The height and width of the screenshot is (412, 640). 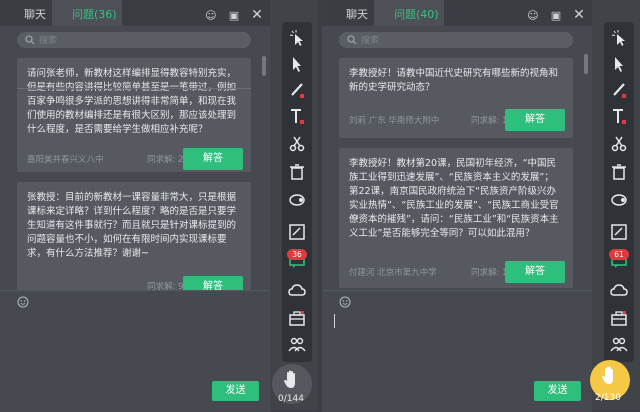 I want to click on toolbar: 61, so click(x=619, y=192).